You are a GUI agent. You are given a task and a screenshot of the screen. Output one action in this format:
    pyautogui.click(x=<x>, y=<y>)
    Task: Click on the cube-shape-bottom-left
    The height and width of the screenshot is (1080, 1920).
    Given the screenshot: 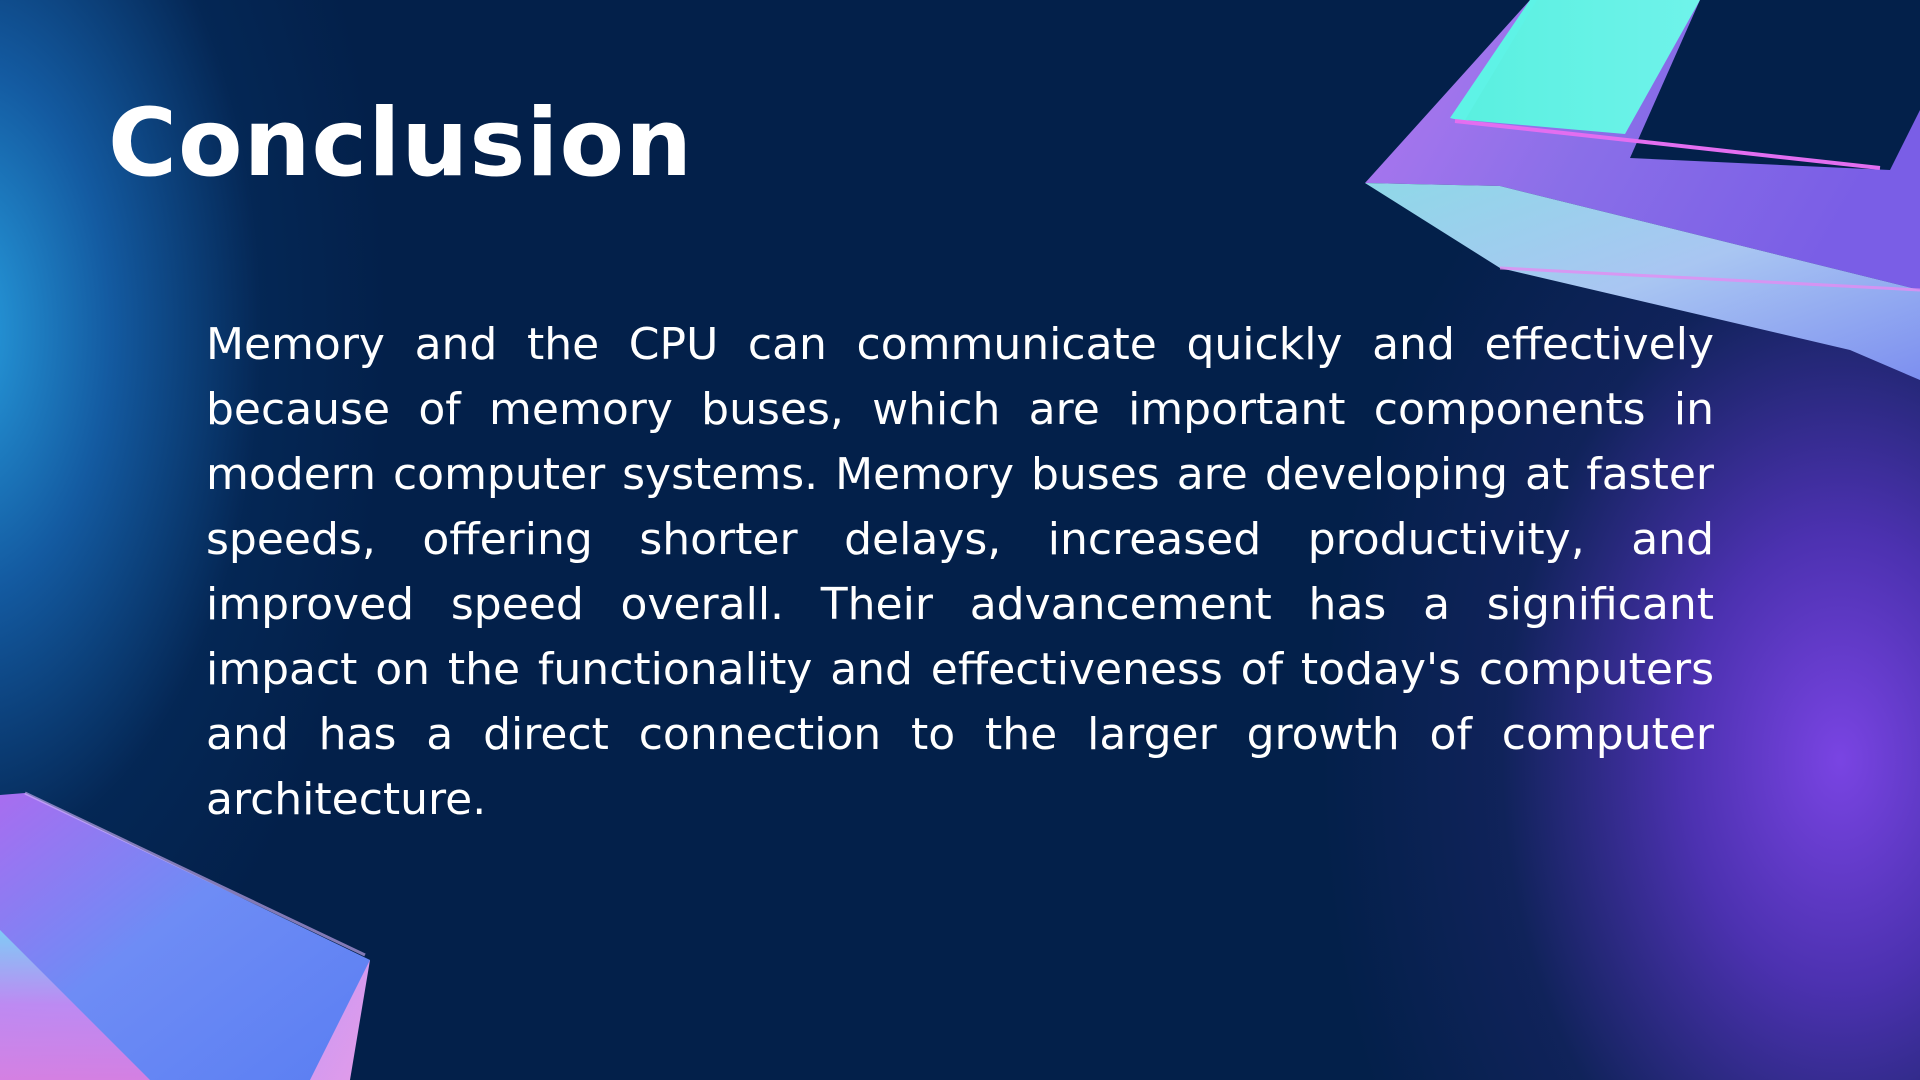 What is the action you would take?
    pyautogui.click(x=185, y=935)
    